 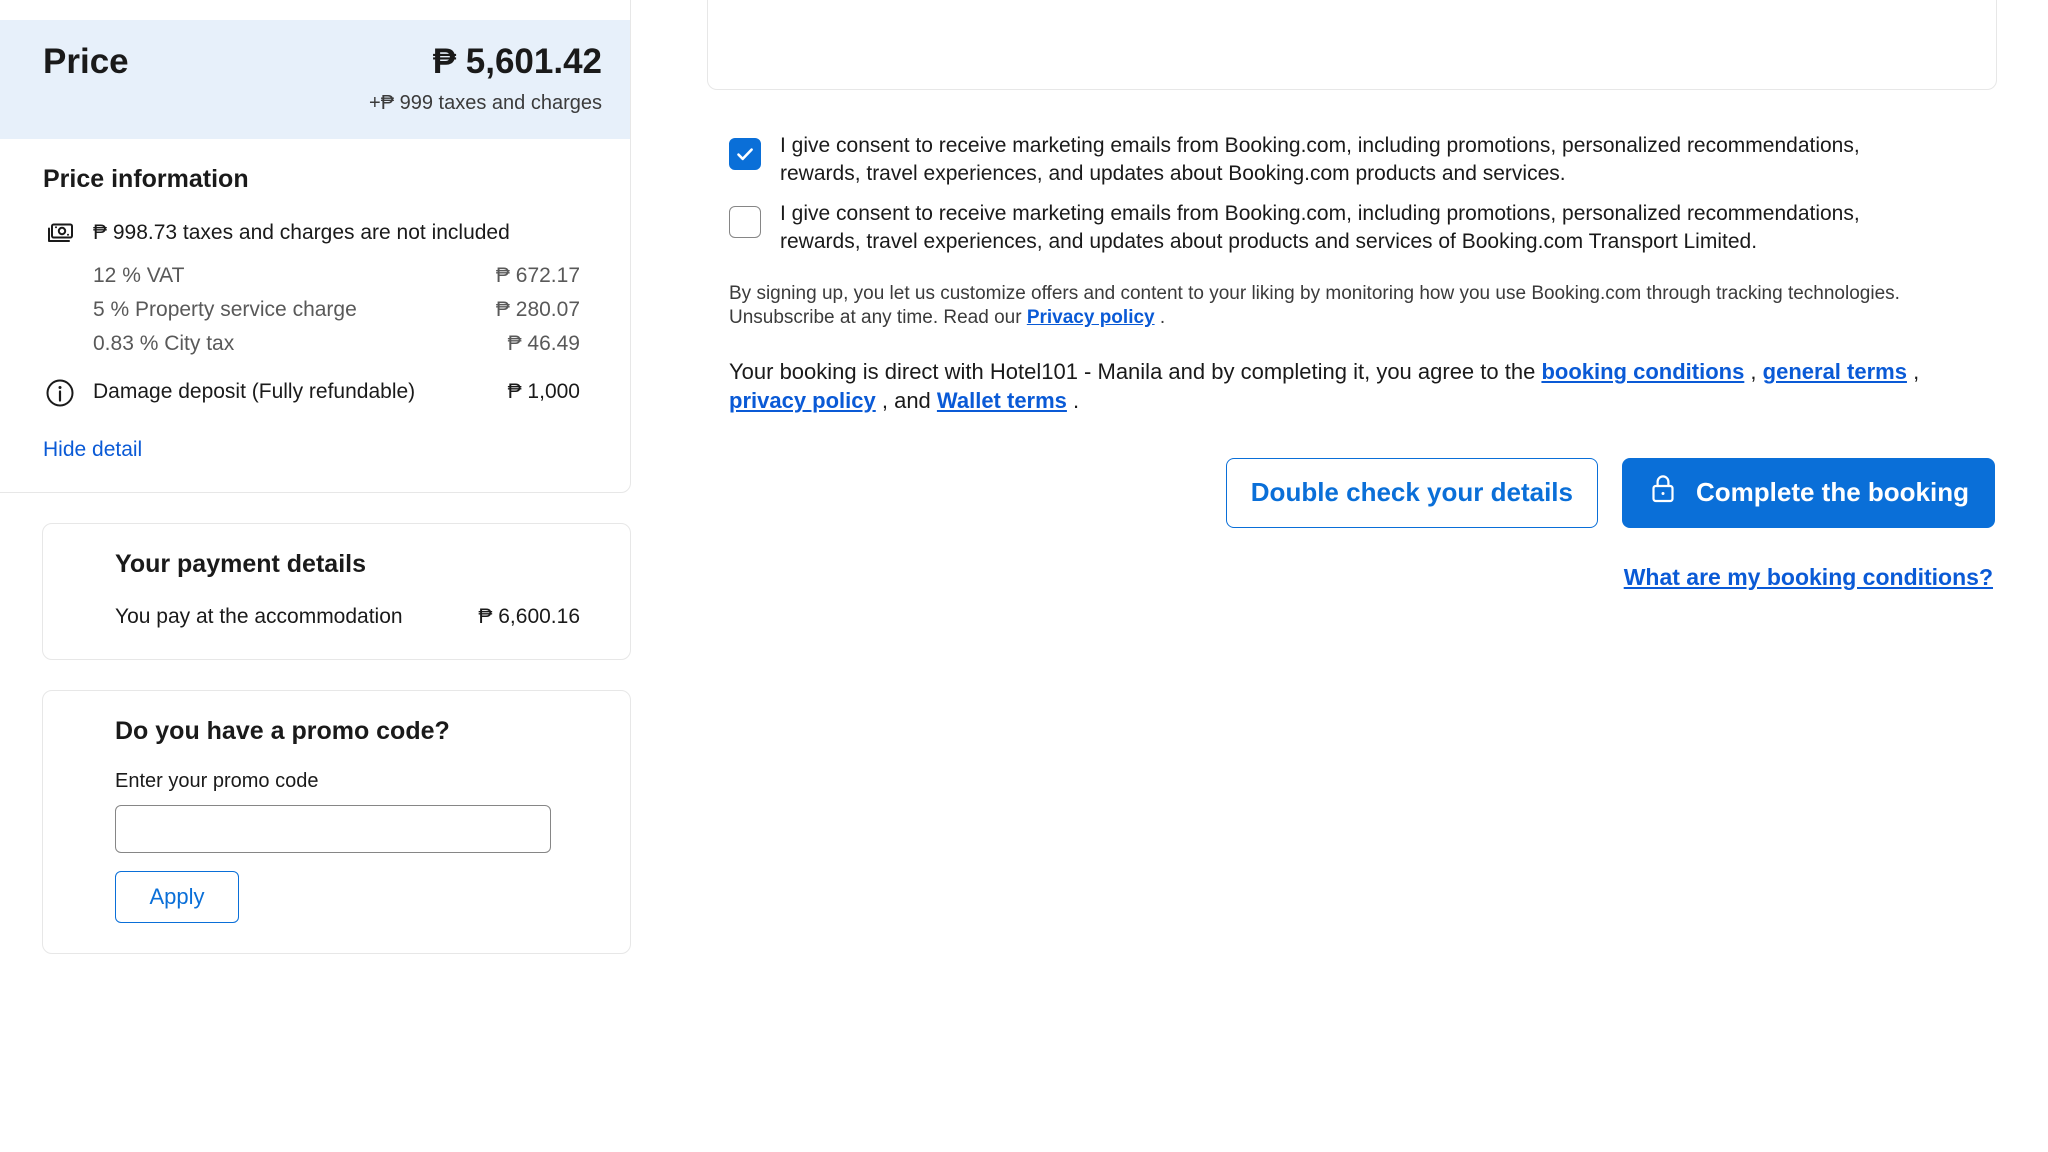 I want to click on hide-detail-link: Hide detail, so click(x=92, y=450).